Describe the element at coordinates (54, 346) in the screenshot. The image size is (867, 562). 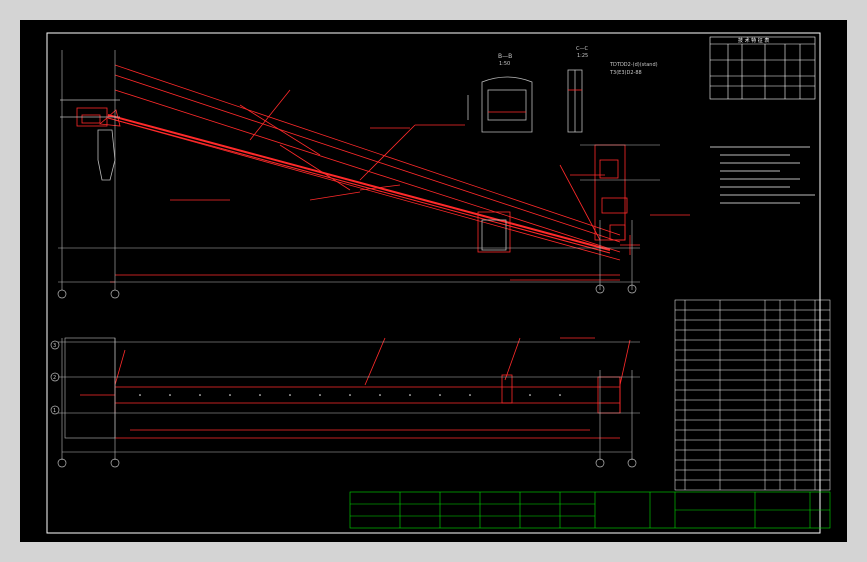
I see `axis-label-3: 3` at that location.